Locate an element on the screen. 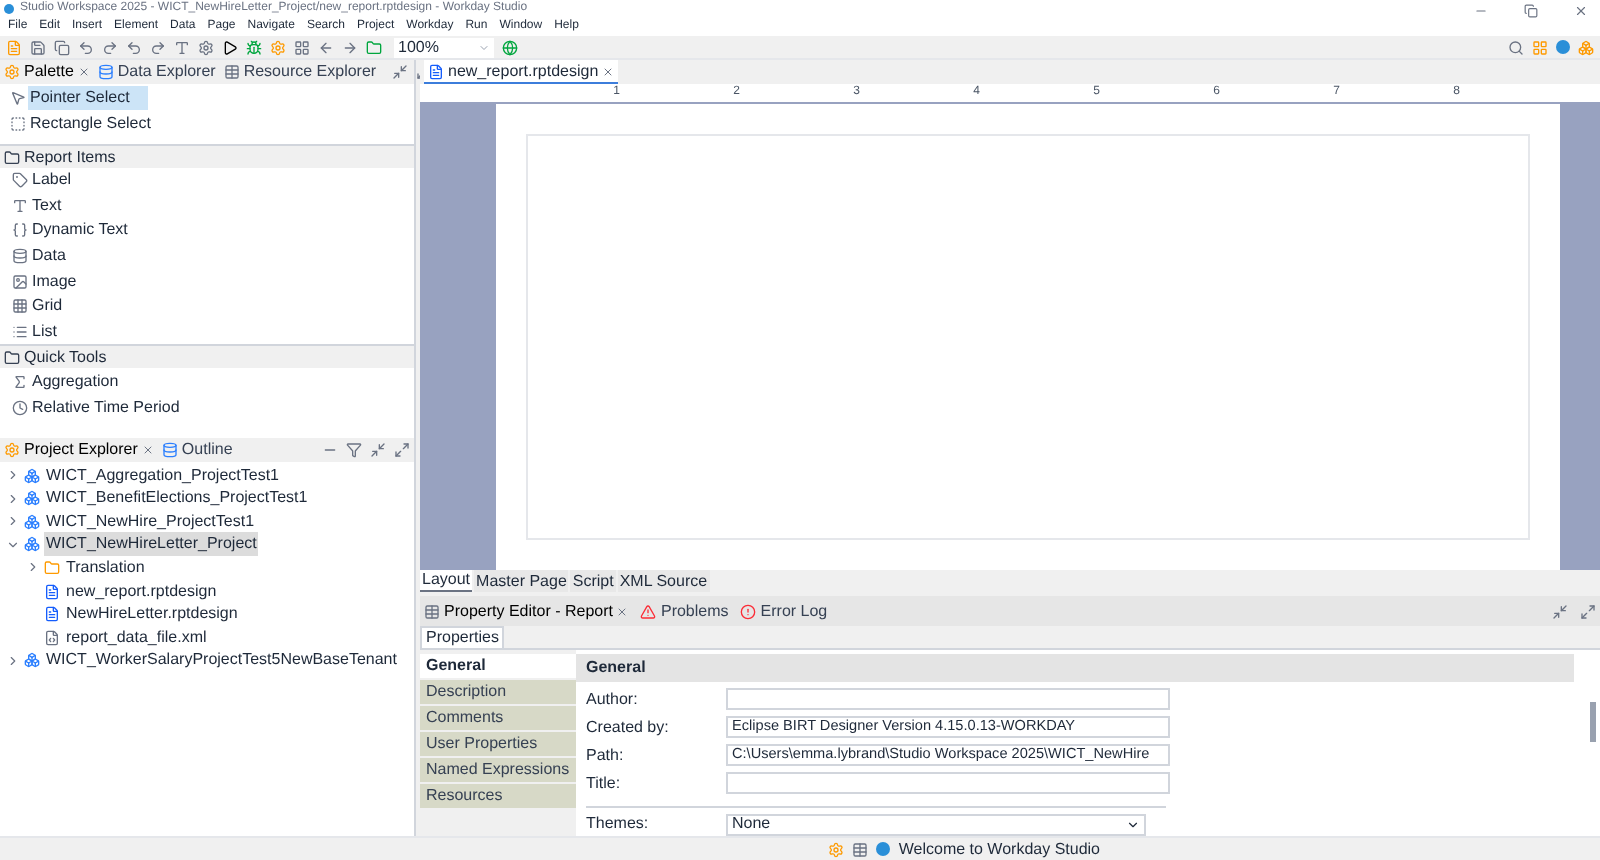 Image resolution: width=1600 pixels, height=860 pixels. tree-item: NewHireLetter.rptdesign is located at coordinates (152, 614).